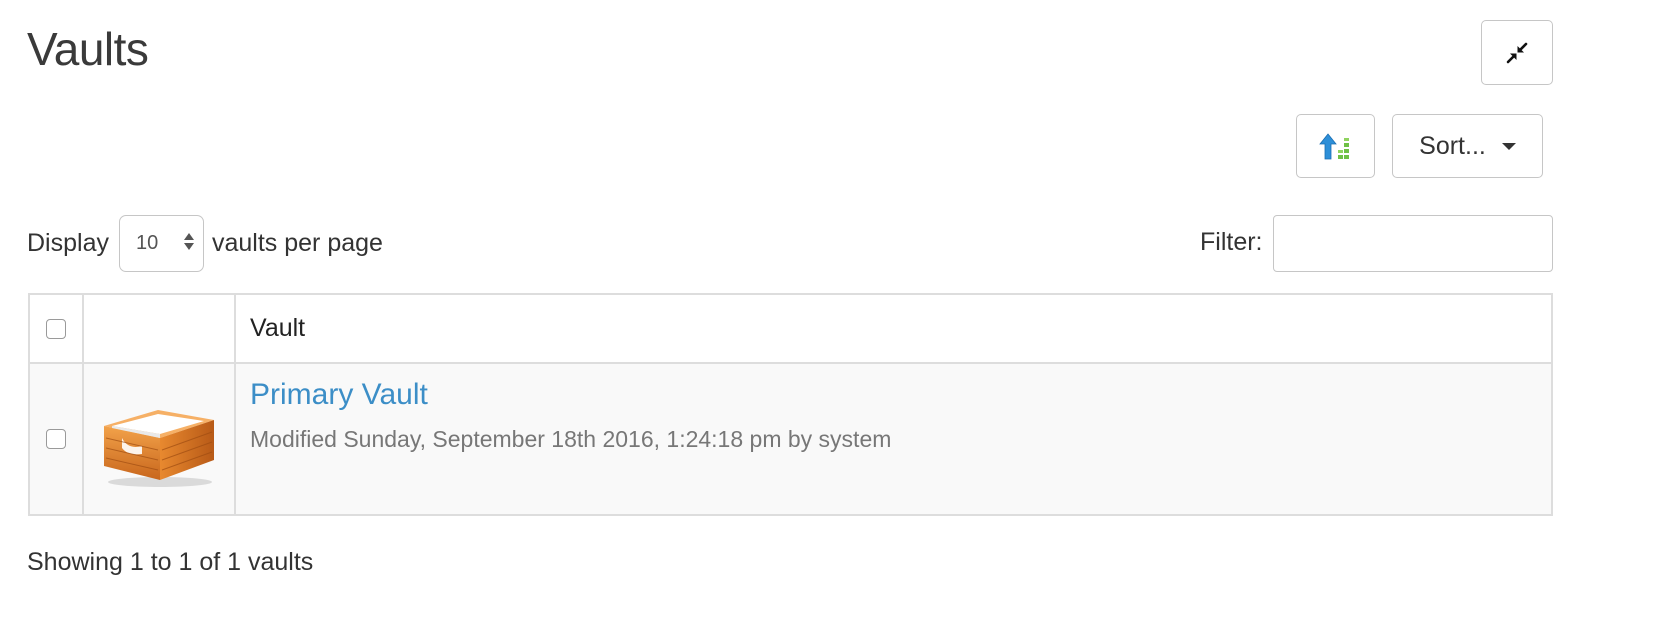 This screenshot has width=1660, height=630. Describe the element at coordinates (297, 243) in the screenshot. I see `per-page-suffix: vaults per page` at that location.